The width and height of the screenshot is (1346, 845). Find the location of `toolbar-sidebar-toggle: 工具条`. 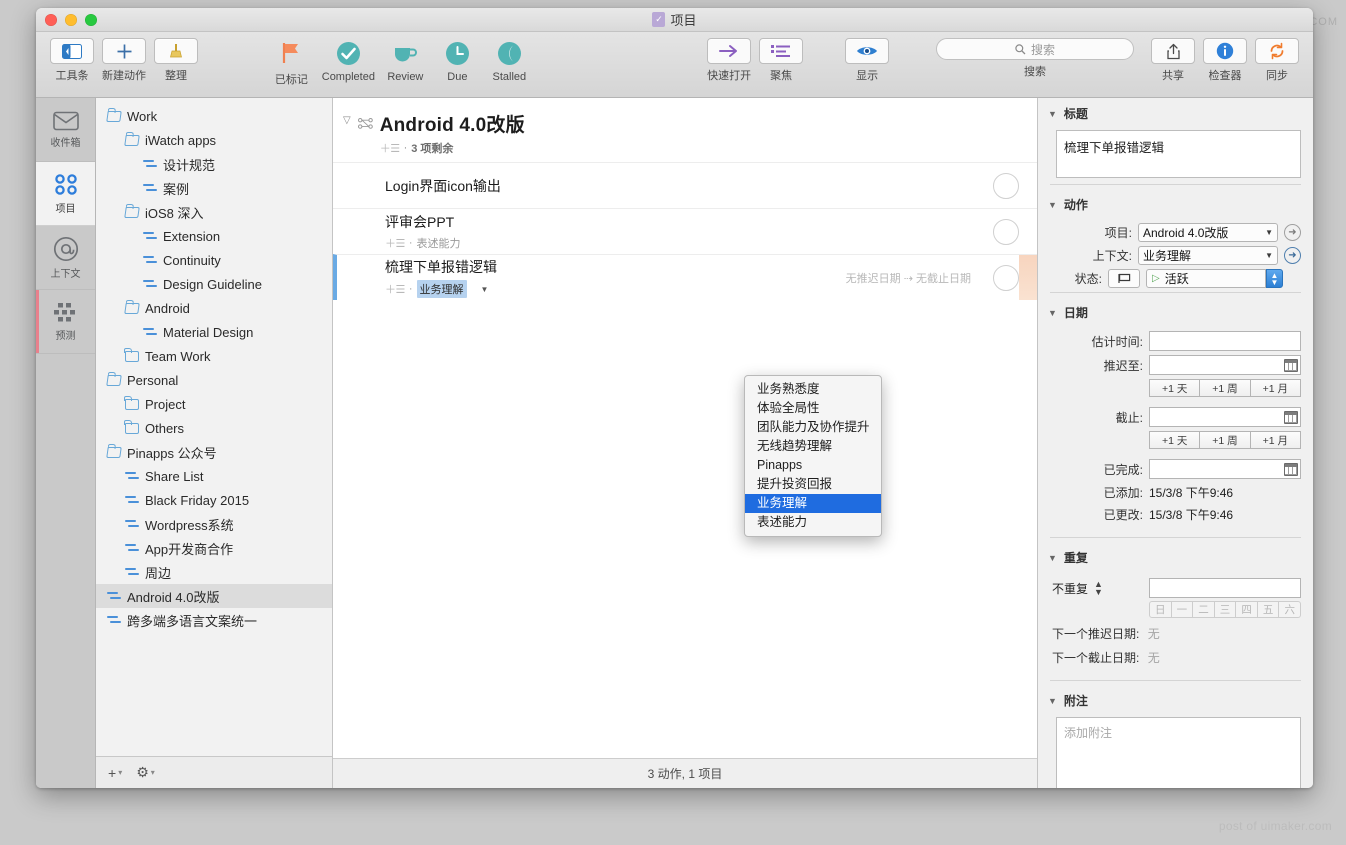

toolbar-sidebar-toggle: 工具条 is located at coordinates (72, 60).